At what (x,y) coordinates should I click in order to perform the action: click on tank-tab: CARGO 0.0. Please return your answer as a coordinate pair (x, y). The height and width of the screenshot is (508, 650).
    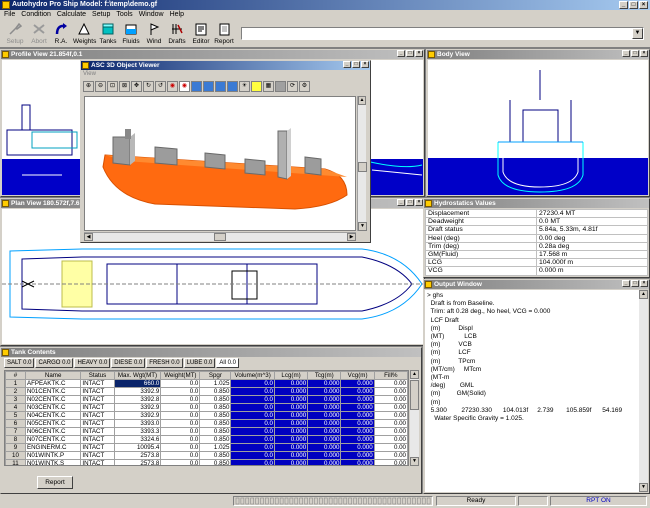
    Looking at the image, I should click on (54, 363).